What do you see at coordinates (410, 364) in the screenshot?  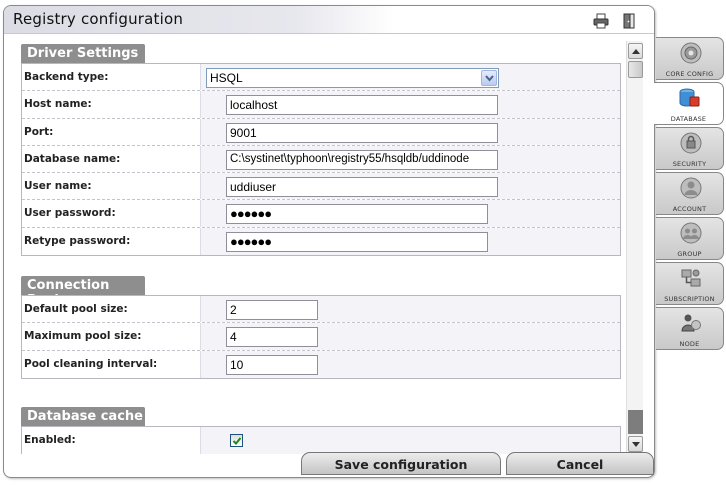 I see `value-cell: 10` at bounding box center [410, 364].